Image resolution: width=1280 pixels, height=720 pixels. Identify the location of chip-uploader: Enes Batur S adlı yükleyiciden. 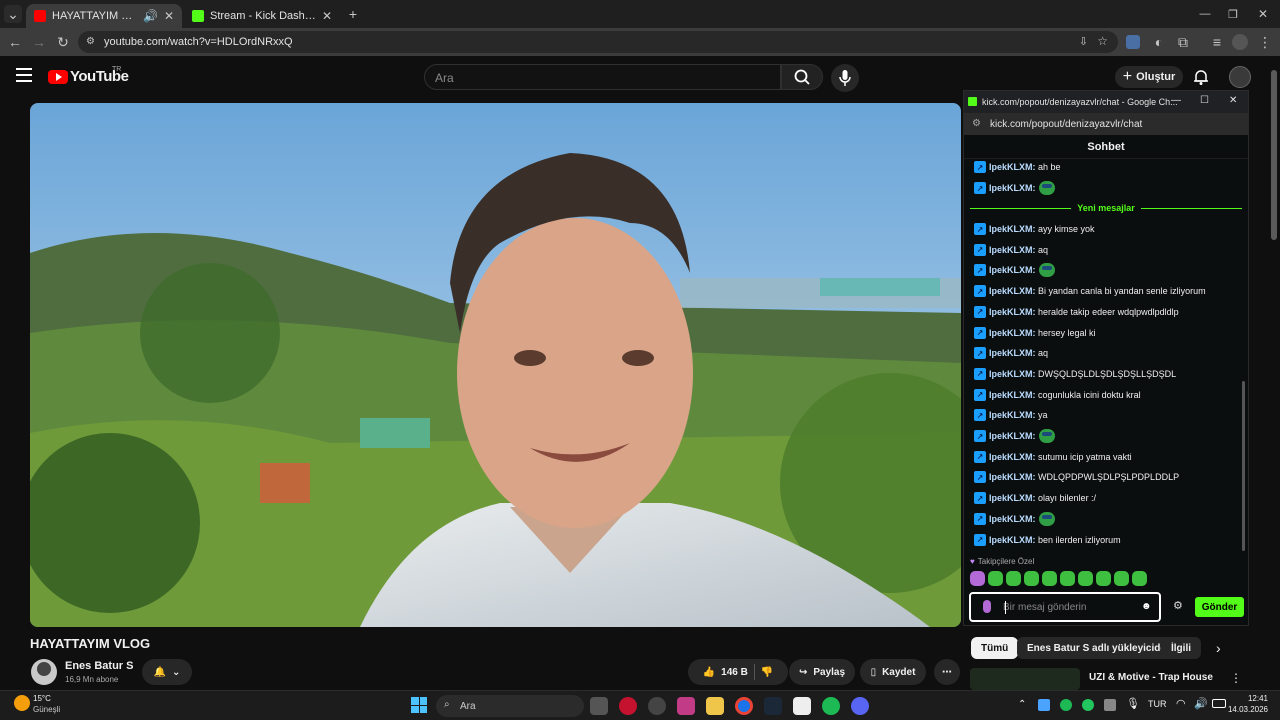
(1100, 648).